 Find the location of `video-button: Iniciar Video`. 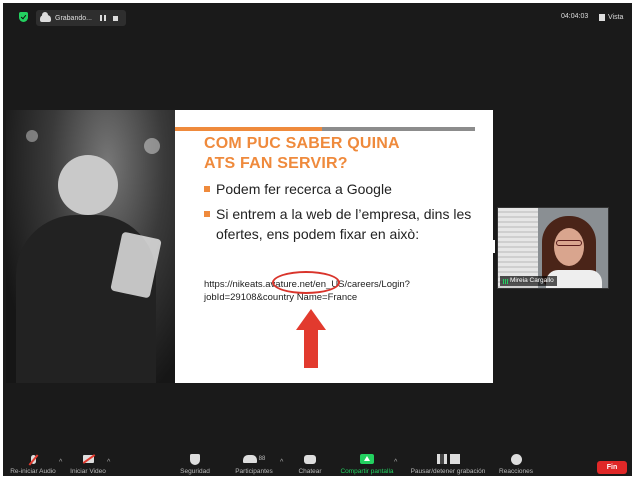

video-button: Iniciar Video is located at coordinates (88, 463).